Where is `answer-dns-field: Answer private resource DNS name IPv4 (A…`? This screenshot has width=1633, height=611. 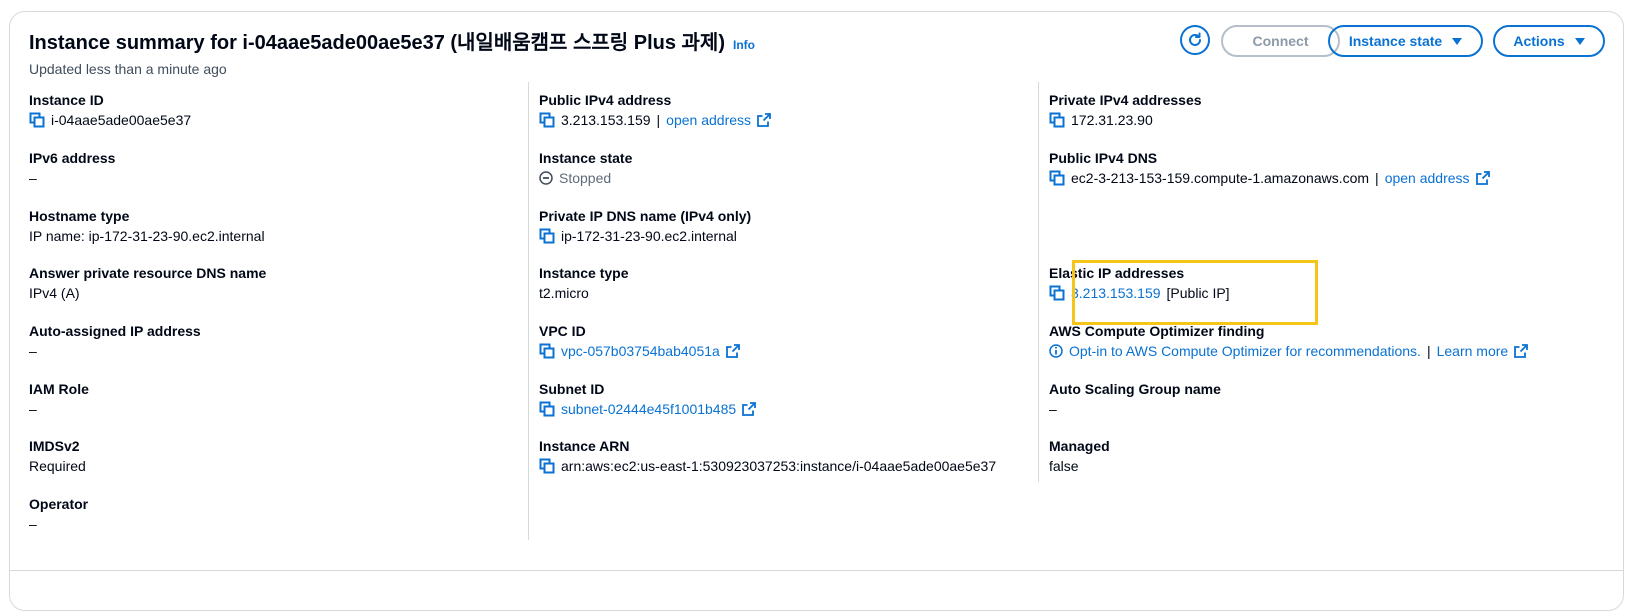 answer-dns-field: Answer private resource DNS name IPv4 (A… is located at coordinates (147, 283).